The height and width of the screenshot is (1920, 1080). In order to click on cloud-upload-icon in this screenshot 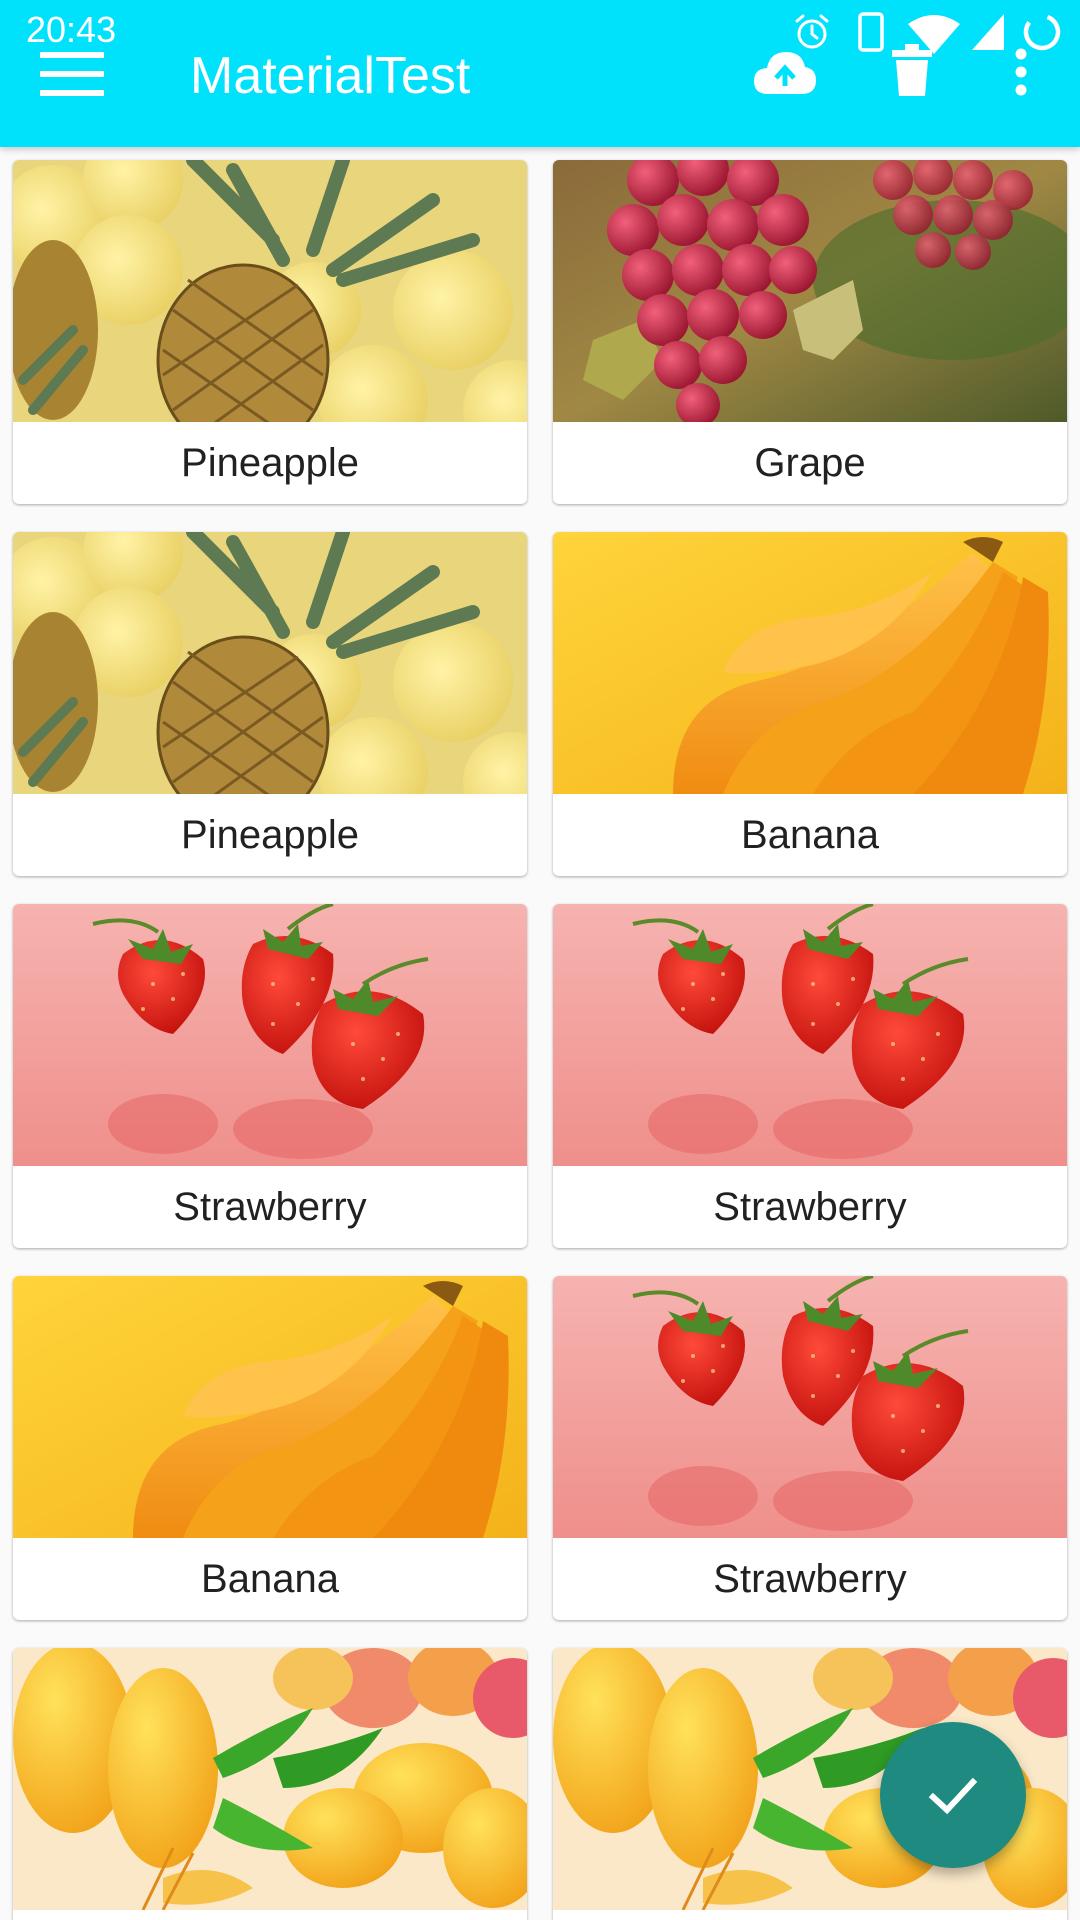, I will do `click(785, 75)`.